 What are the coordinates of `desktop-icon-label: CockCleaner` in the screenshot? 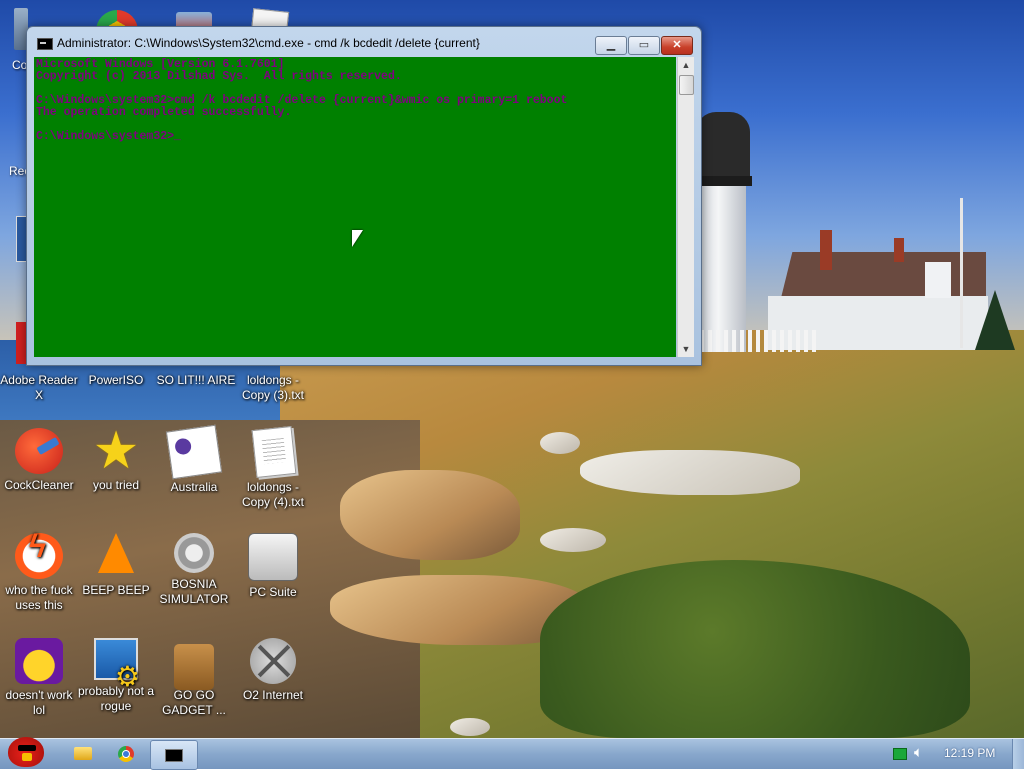 It's located at (39, 485).